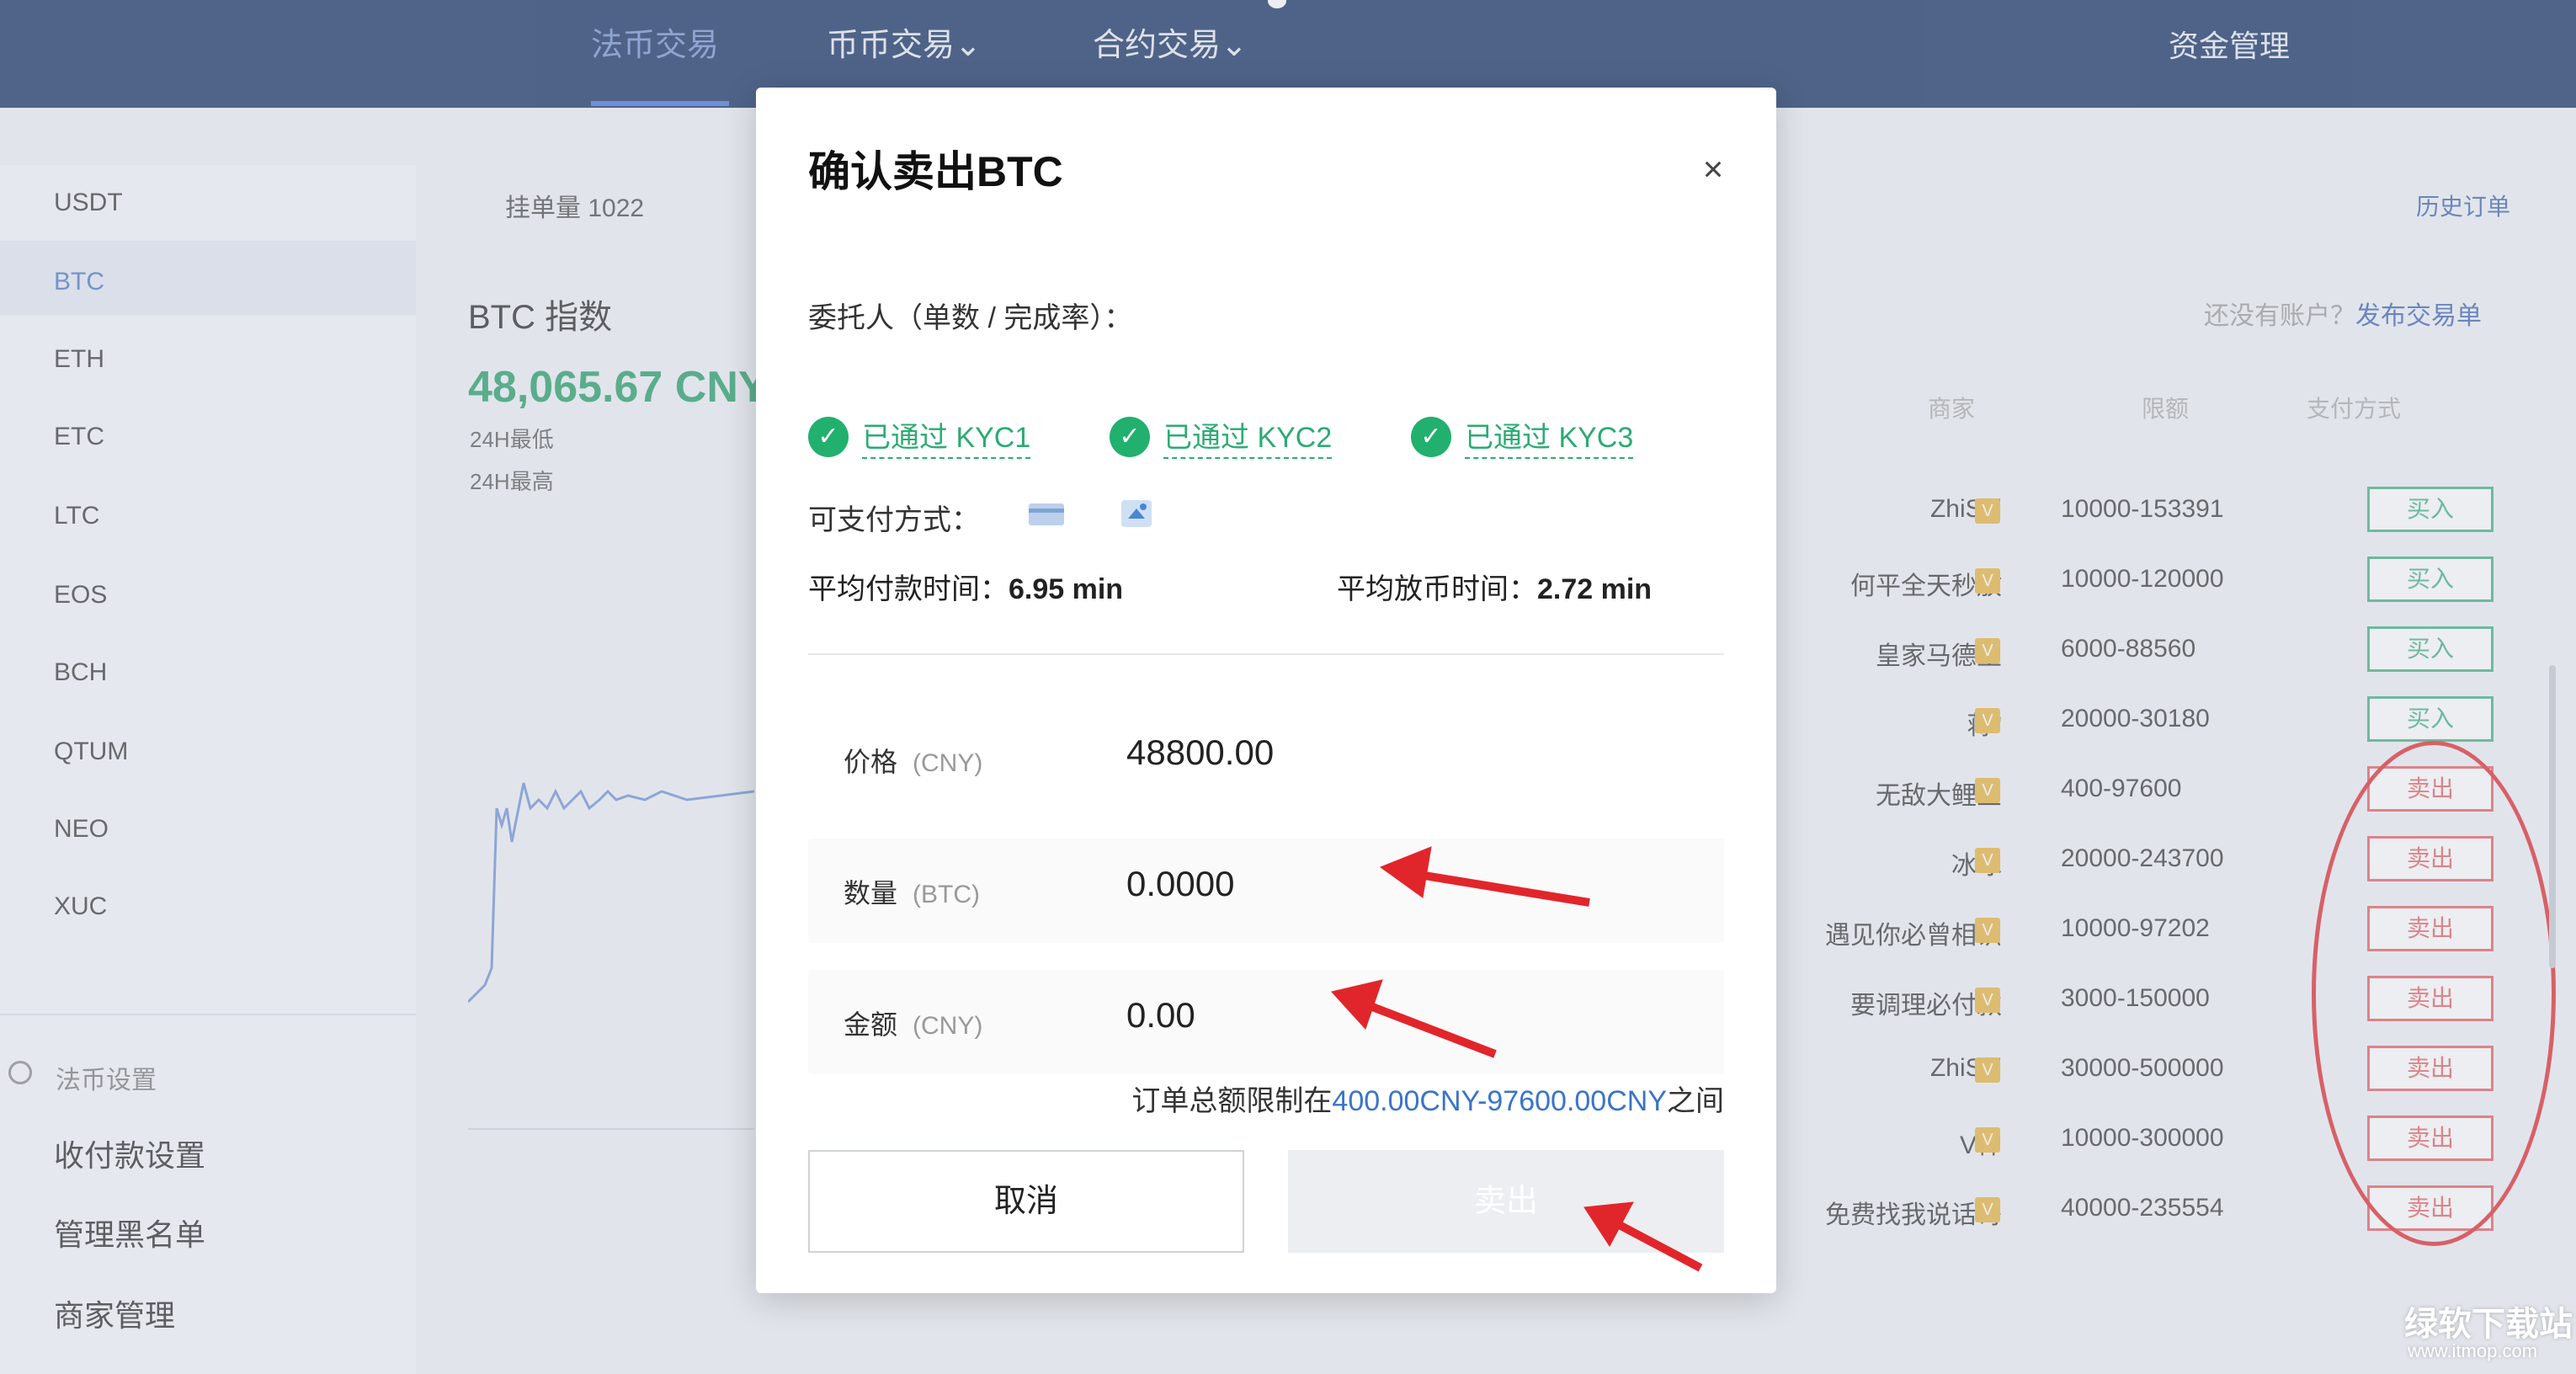  What do you see at coordinates (2473, 1350) in the screenshot?
I see `watermark-url: www.itmop.com` at bounding box center [2473, 1350].